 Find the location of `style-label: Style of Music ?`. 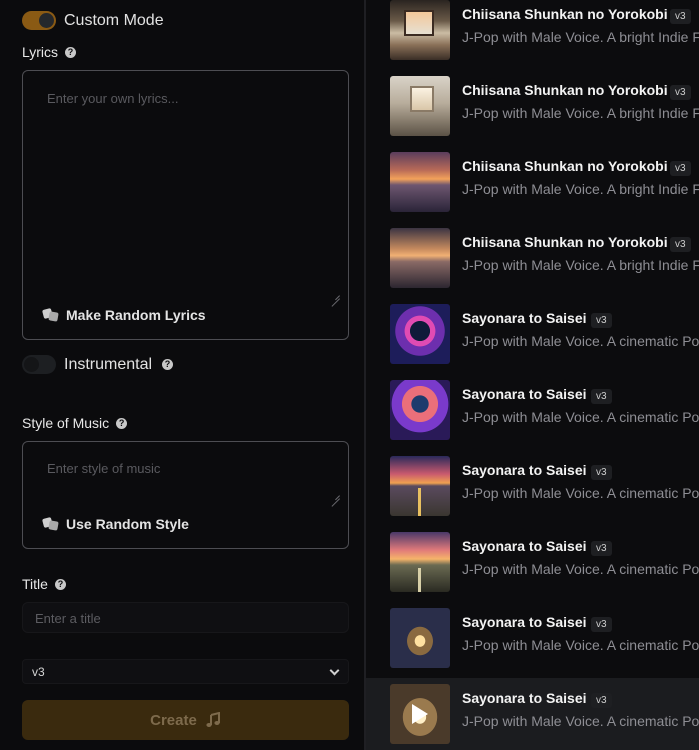

style-label: Style of Music ? is located at coordinates (75, 423).